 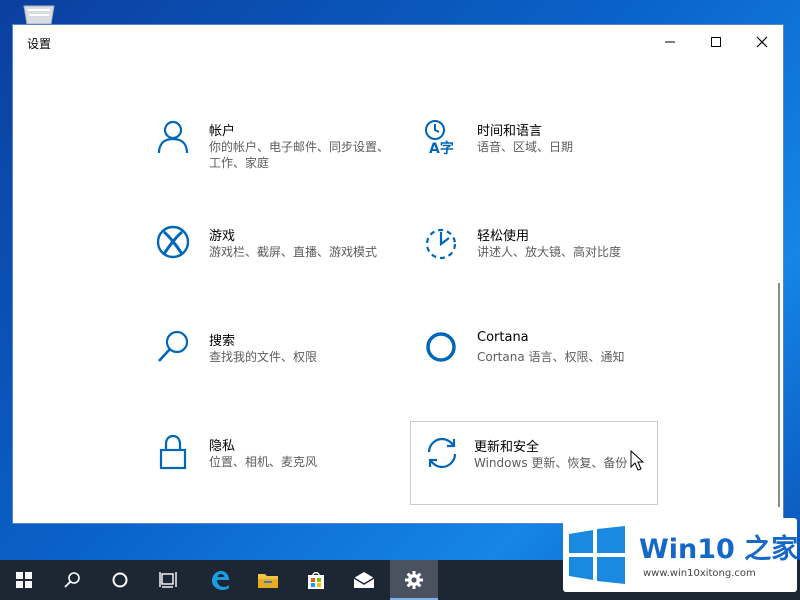 I want to click on settings-icon, so click(x=414, y=580).